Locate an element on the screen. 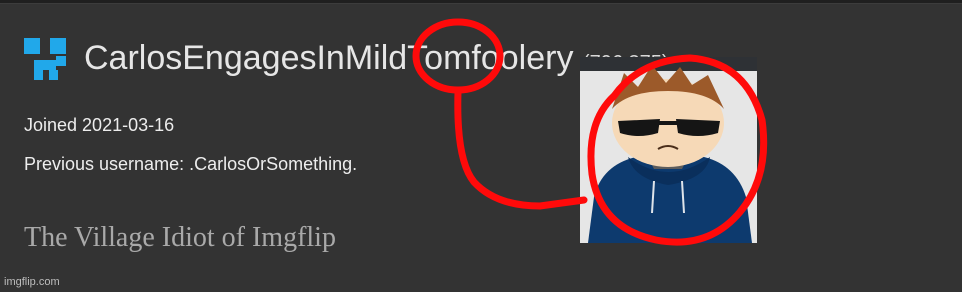 Image resolution: width=962 pixels, height=292 pixels. profile-bio: The Village Idiot of Imgflip is located at coordinates (180, 237).